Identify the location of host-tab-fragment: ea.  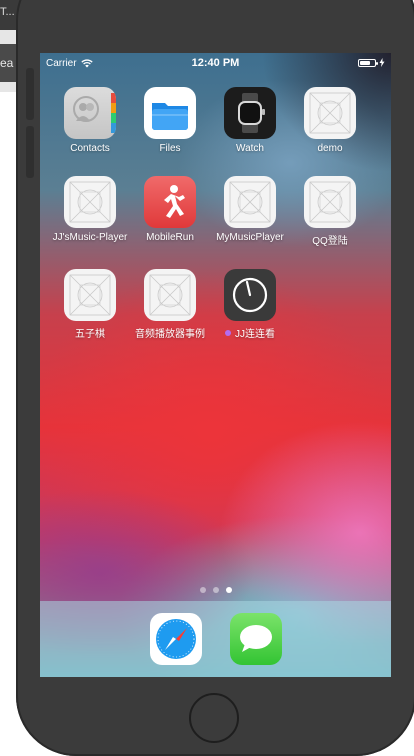
(7, 63).